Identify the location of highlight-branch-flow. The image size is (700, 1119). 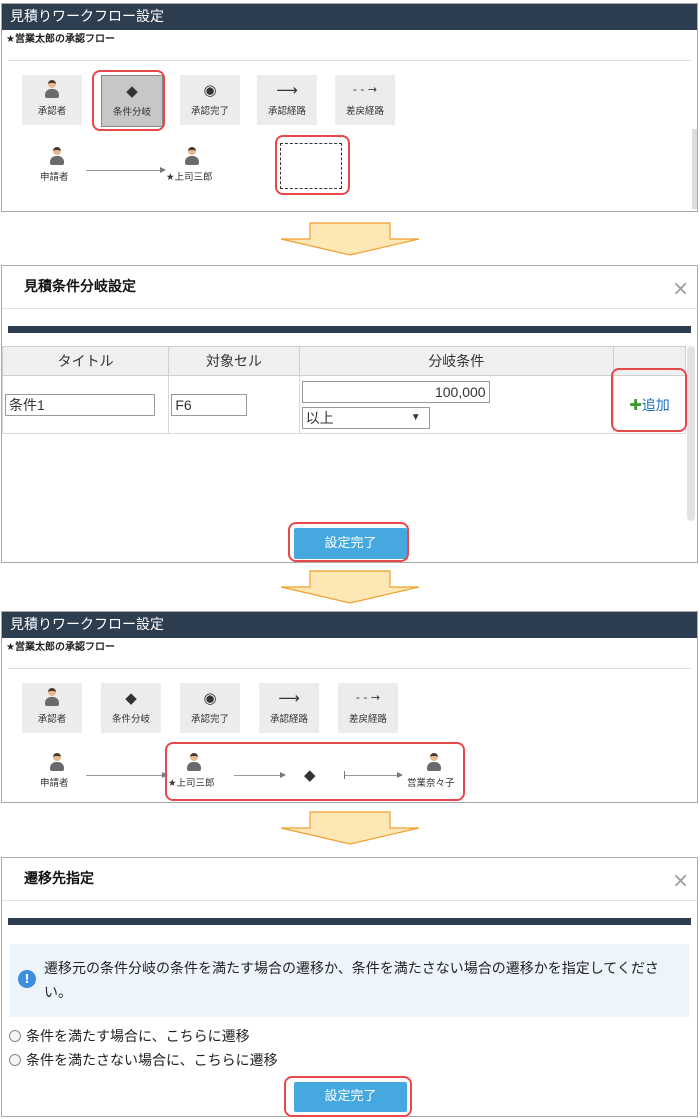
(315, 771).